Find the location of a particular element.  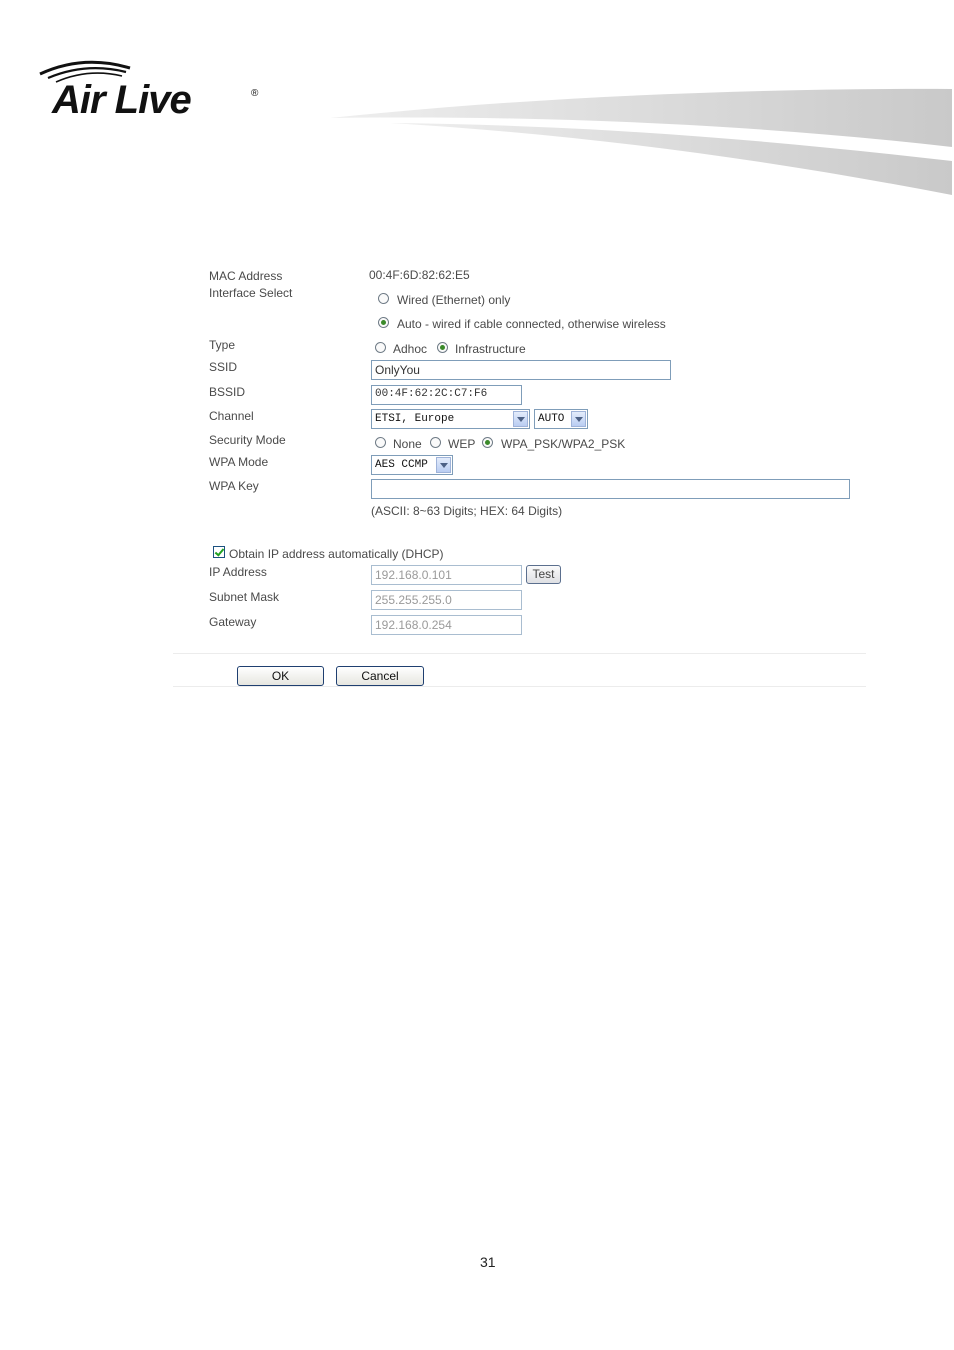

interface-select-label: Interface Select is located at coordinates (251, 293).